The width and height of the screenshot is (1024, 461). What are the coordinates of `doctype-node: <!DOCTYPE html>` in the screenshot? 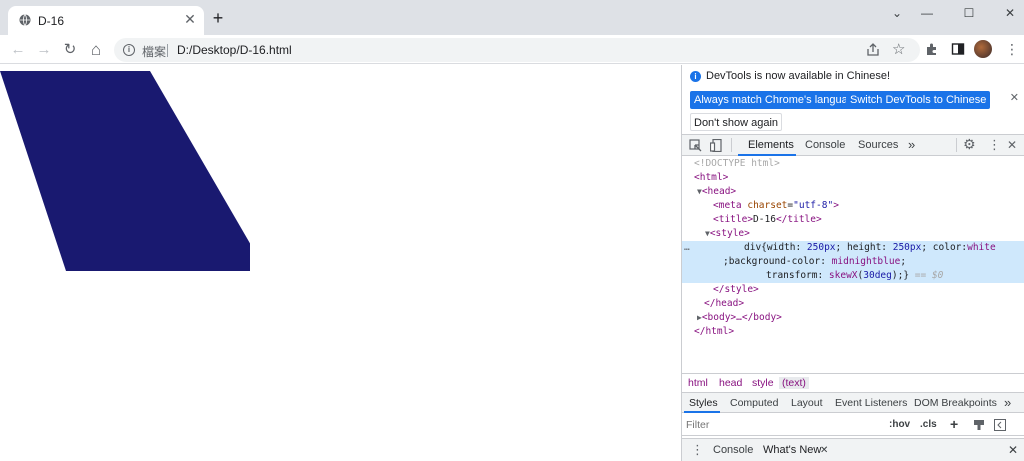 It's located at (737, 164).